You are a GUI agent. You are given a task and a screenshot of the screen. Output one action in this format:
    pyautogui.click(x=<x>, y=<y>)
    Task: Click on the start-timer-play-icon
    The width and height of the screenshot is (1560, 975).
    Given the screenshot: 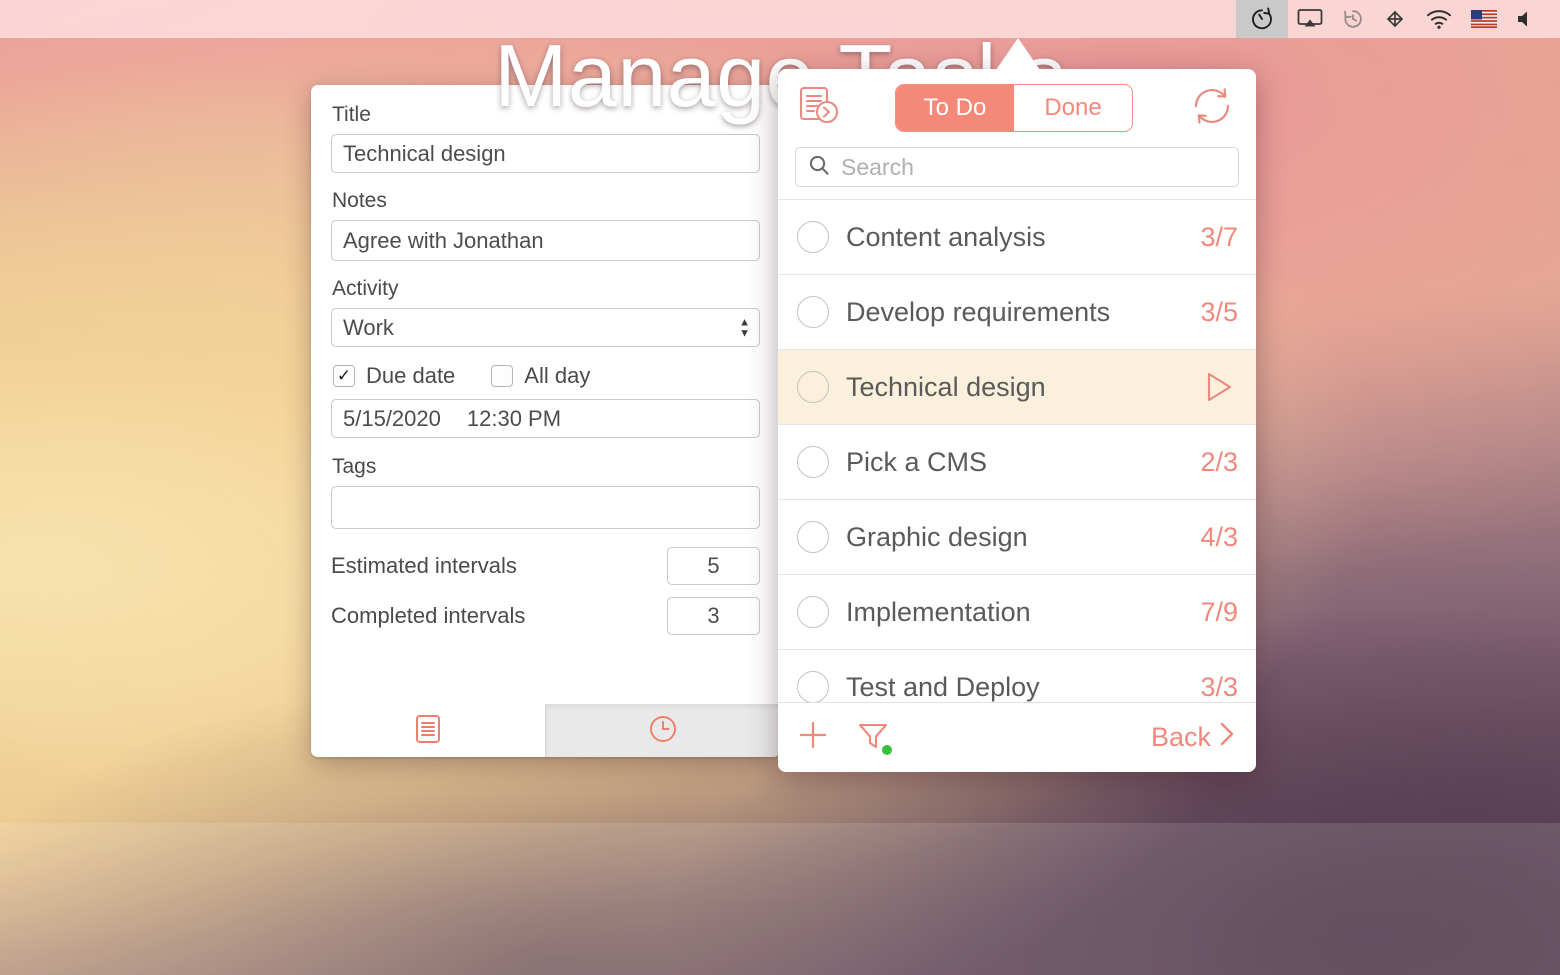 What is the action you would take?
    pyautogui.click(x=1218, y=387)
    